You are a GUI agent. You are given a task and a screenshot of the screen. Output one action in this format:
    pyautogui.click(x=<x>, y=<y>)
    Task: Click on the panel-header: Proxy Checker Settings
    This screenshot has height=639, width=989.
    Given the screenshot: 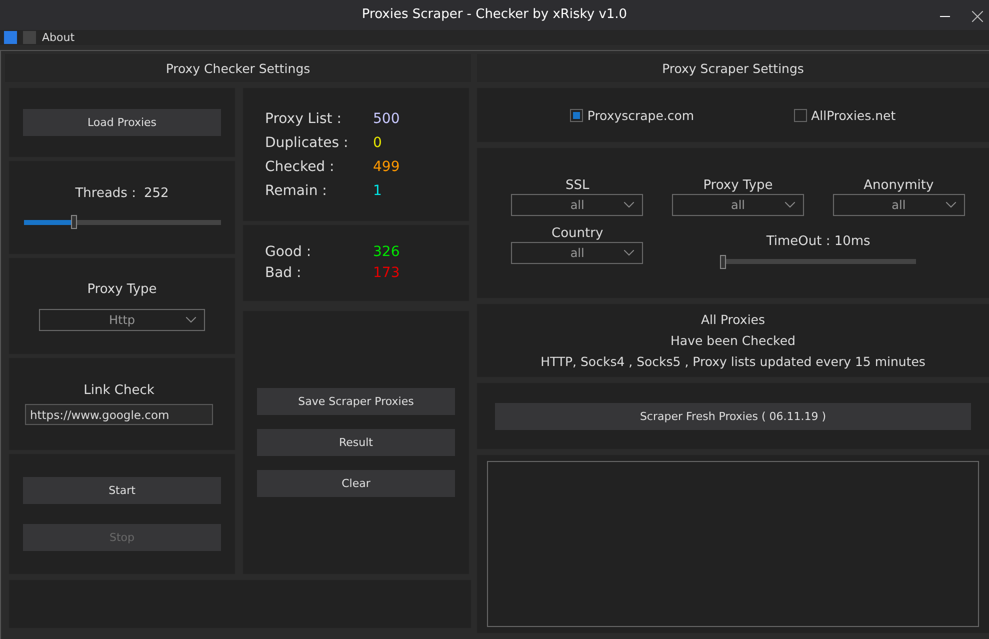 What is the action you would take?
    pyautogui.click(x=238, y=68)
    